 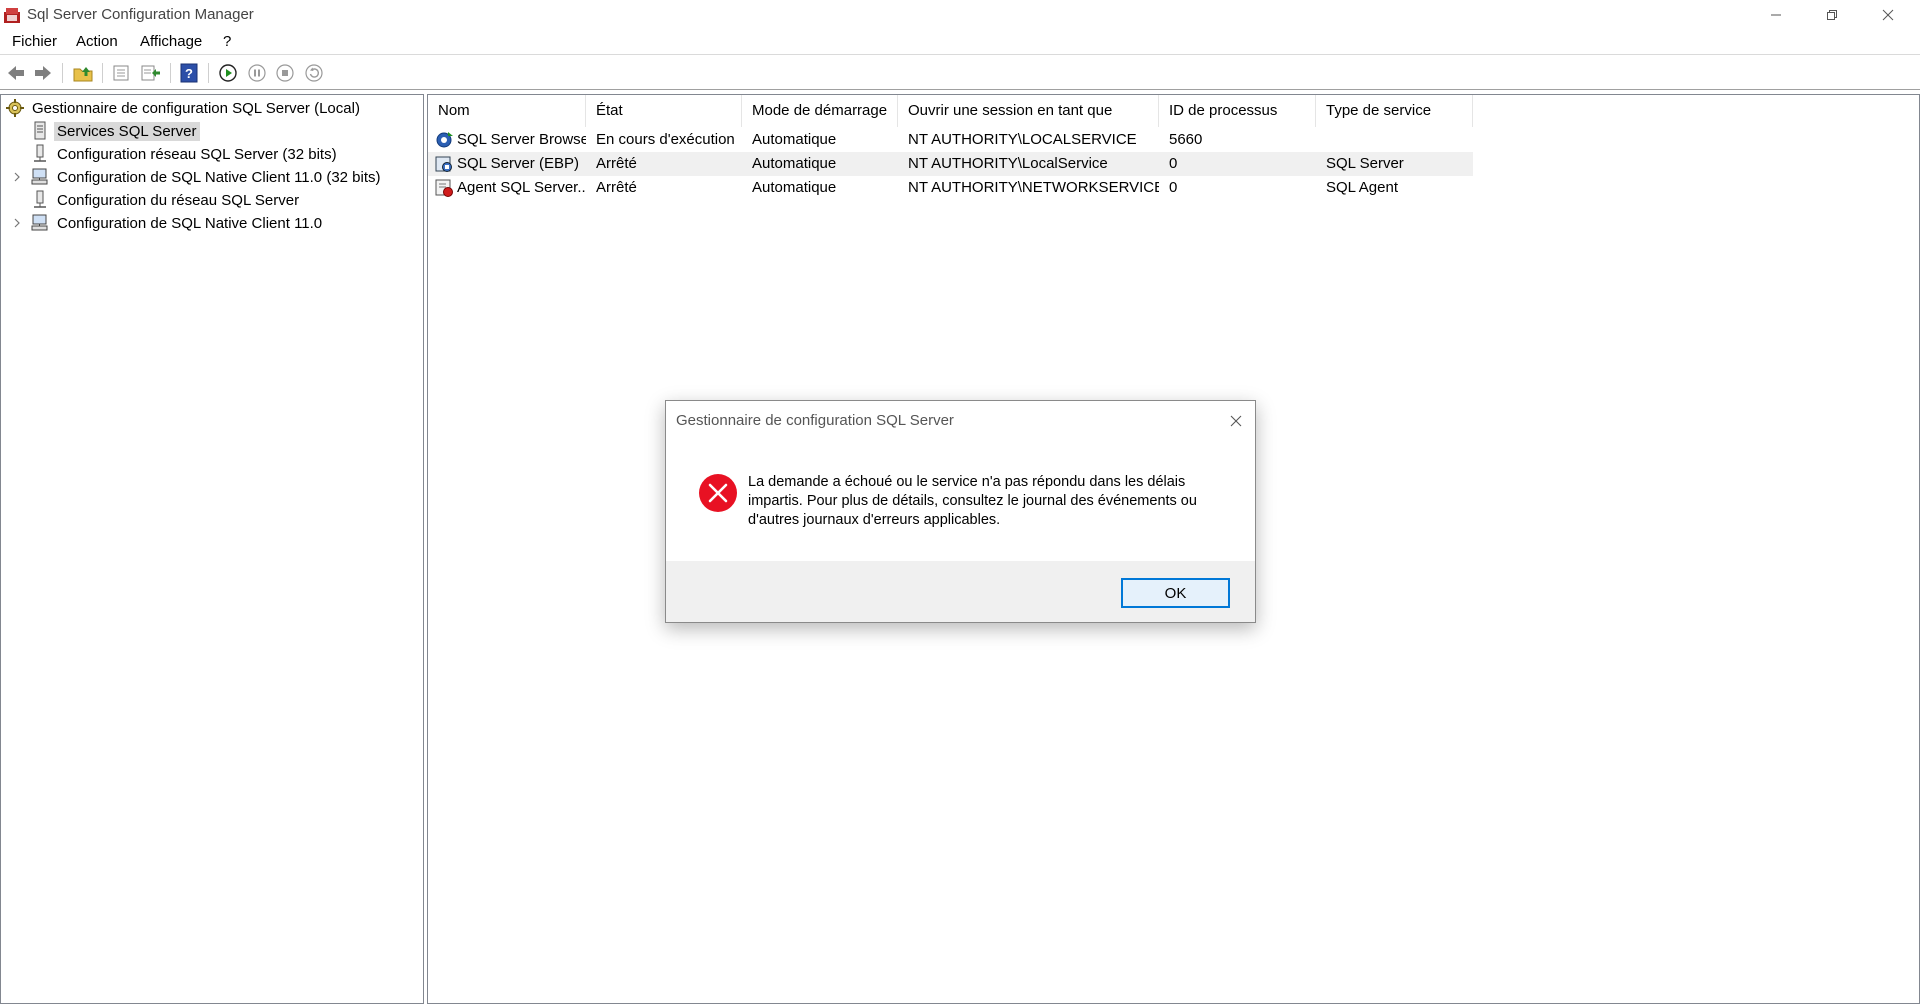 I want to click on stop-service-icon, so click(x=285, y=73).